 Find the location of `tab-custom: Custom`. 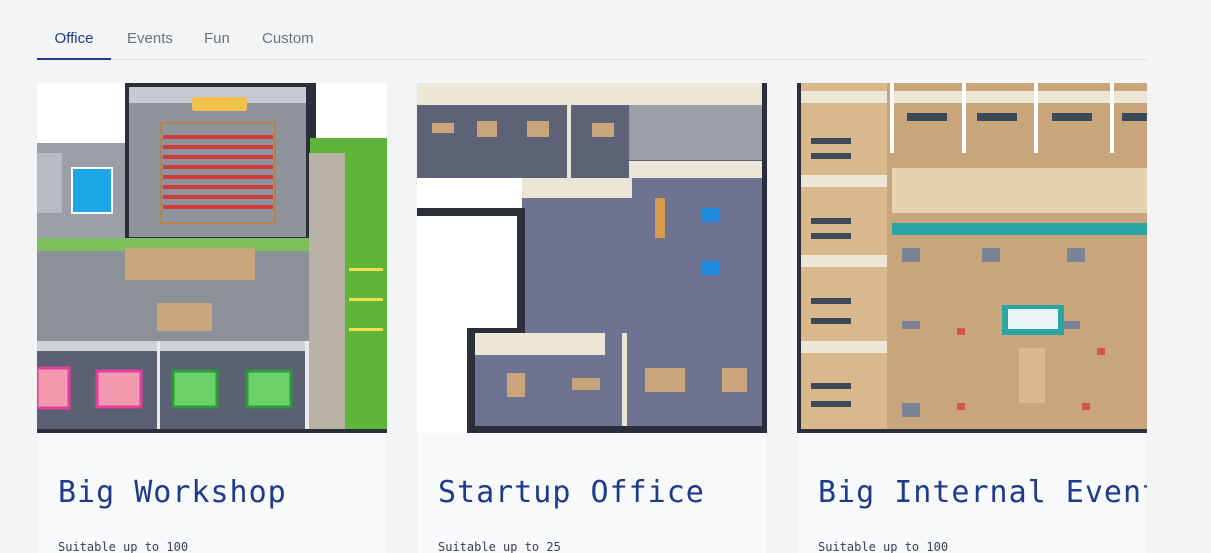

tab-custom: Custom is located at coordinates (288, 44).